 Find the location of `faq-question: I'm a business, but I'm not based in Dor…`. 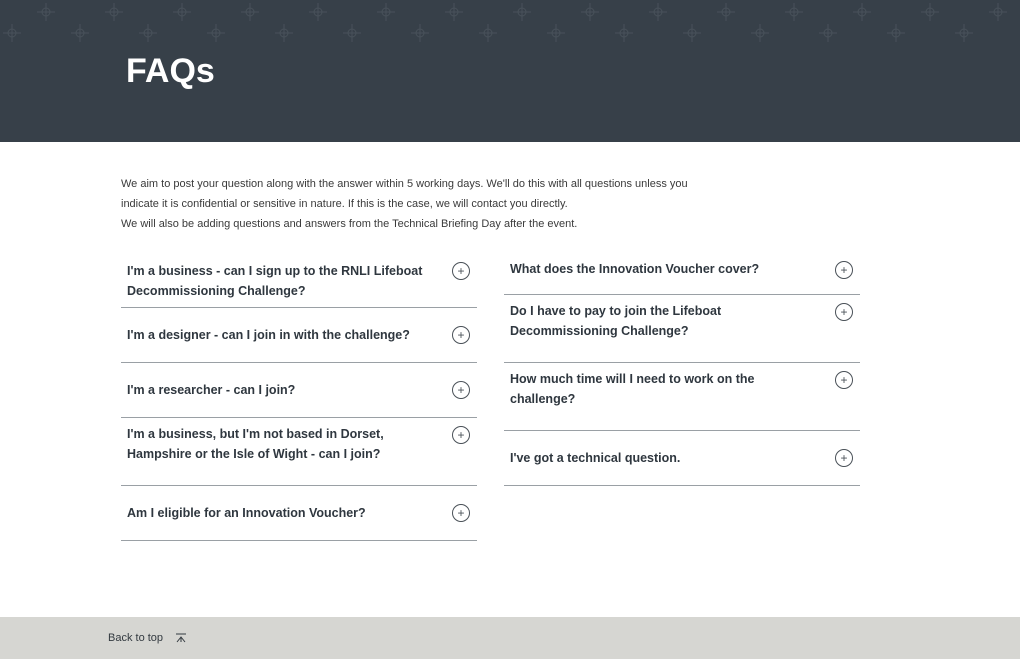

faq-question: I'm a business, but I'm not based in Dor… is located at coordinates (255, 444).